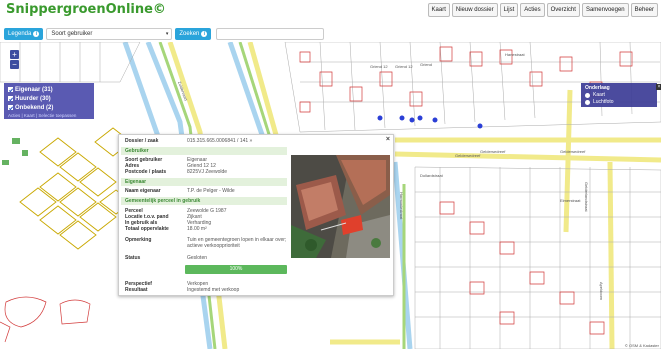  What do you see at coordinates (586, 197) in the screenshot?
I see `street-label: Gelderlandstraat` at bounding box center [586, 197].